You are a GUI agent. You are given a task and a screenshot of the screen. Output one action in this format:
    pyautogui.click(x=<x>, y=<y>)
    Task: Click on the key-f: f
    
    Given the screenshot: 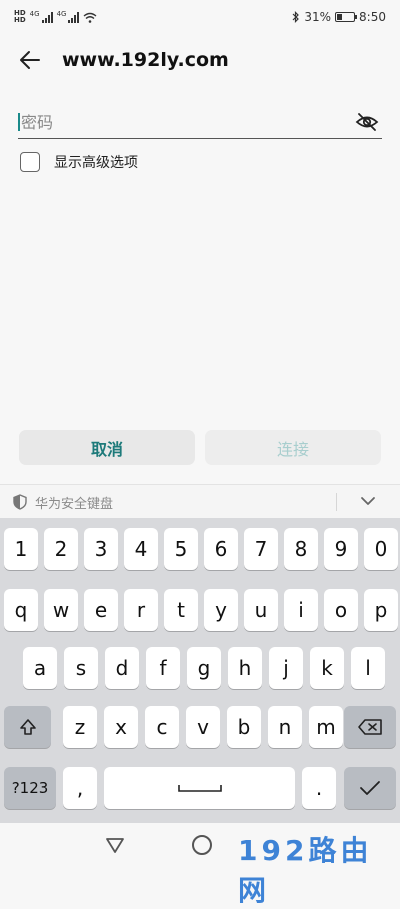 What is the action you would take?
    pyautogui.click(x=163, y=668)
    